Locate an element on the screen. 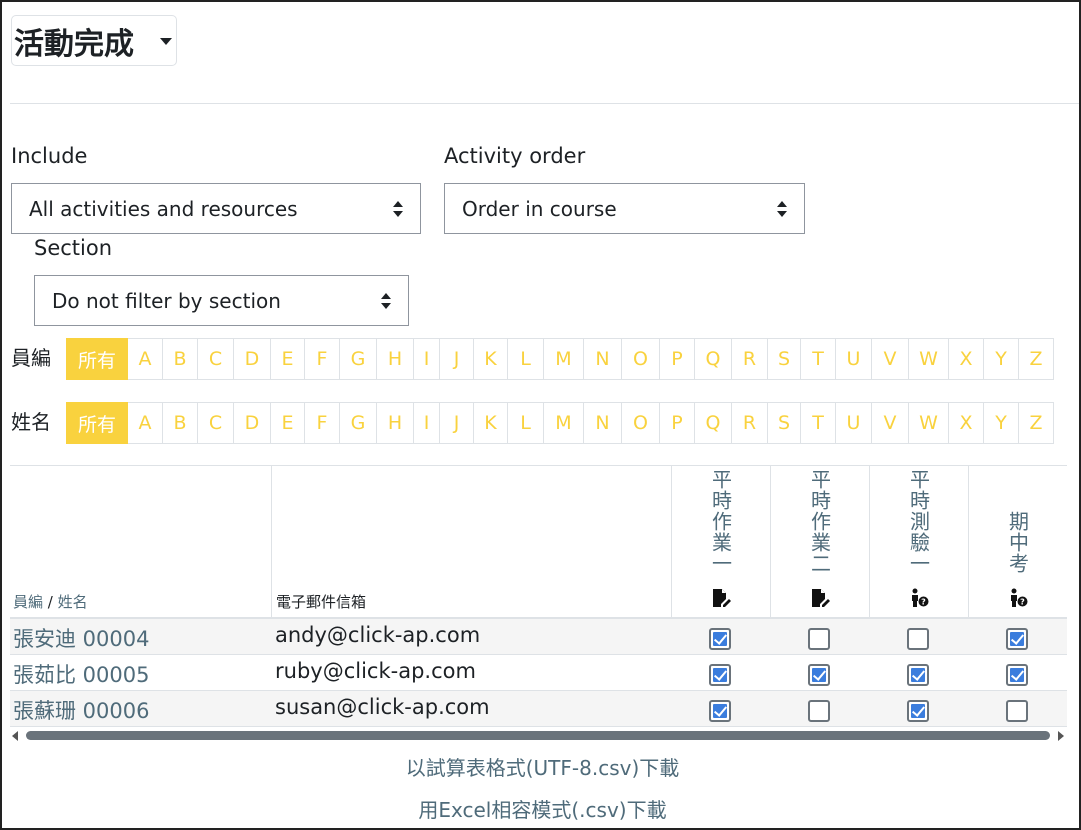 The image size is (1081, 830). idnumber-initial-v: V is located at coordinates (890, 359).